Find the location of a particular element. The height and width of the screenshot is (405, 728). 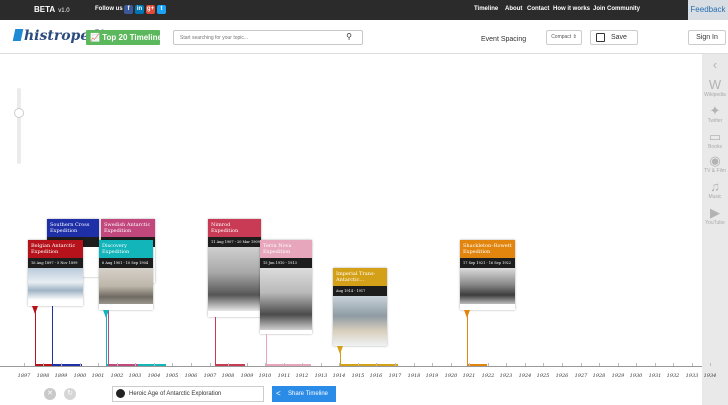

axis-year-label: 1933 is located at coordinates (692, 376).